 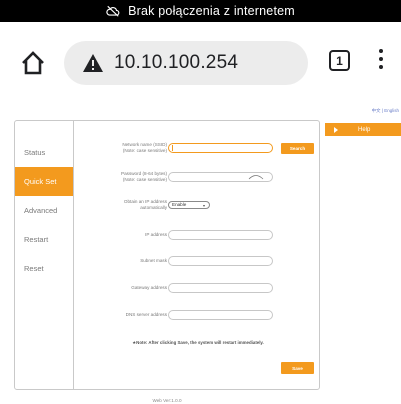 What do you see at coordinates (44, 181) in the screenshot?
I see `nav-item-quick-set: Quick Set` at bounding box center [44, 181].